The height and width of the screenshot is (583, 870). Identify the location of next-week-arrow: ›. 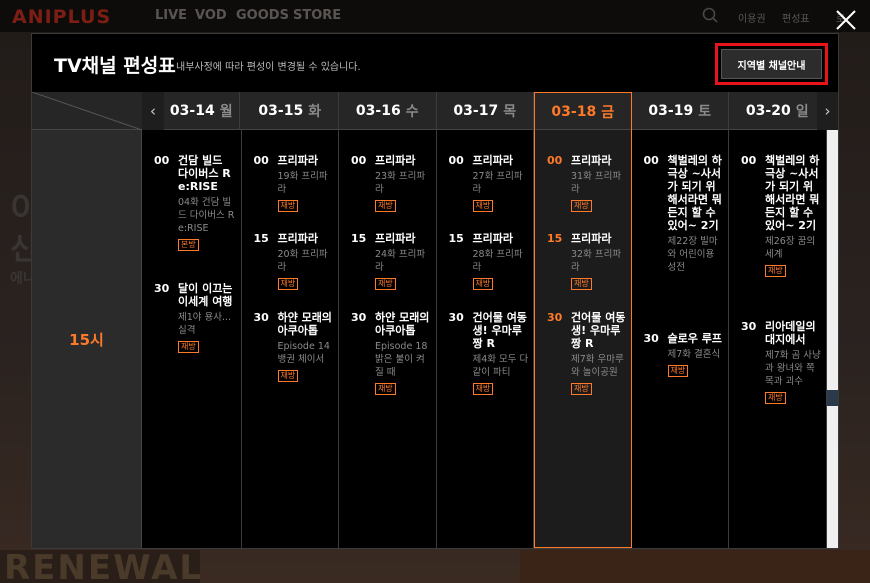
(827, 111).